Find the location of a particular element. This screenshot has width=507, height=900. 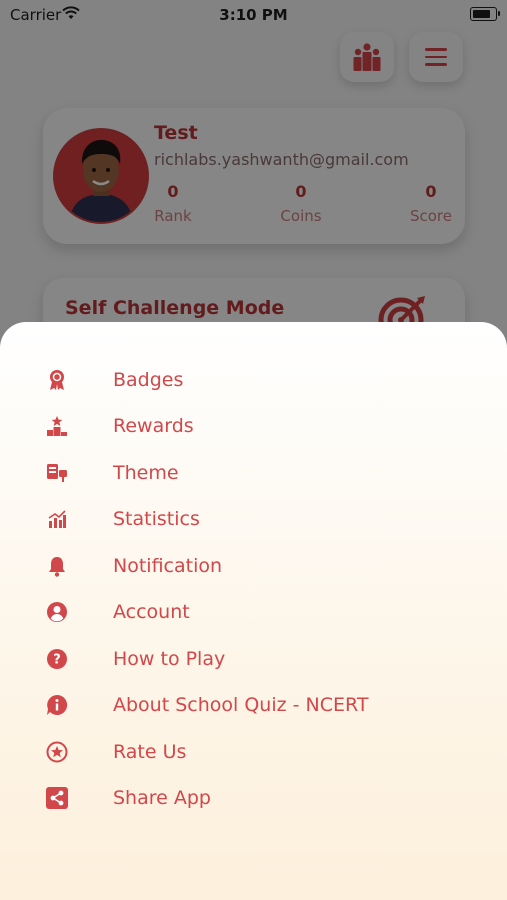

info-icon is located at coordinates (57, 705).